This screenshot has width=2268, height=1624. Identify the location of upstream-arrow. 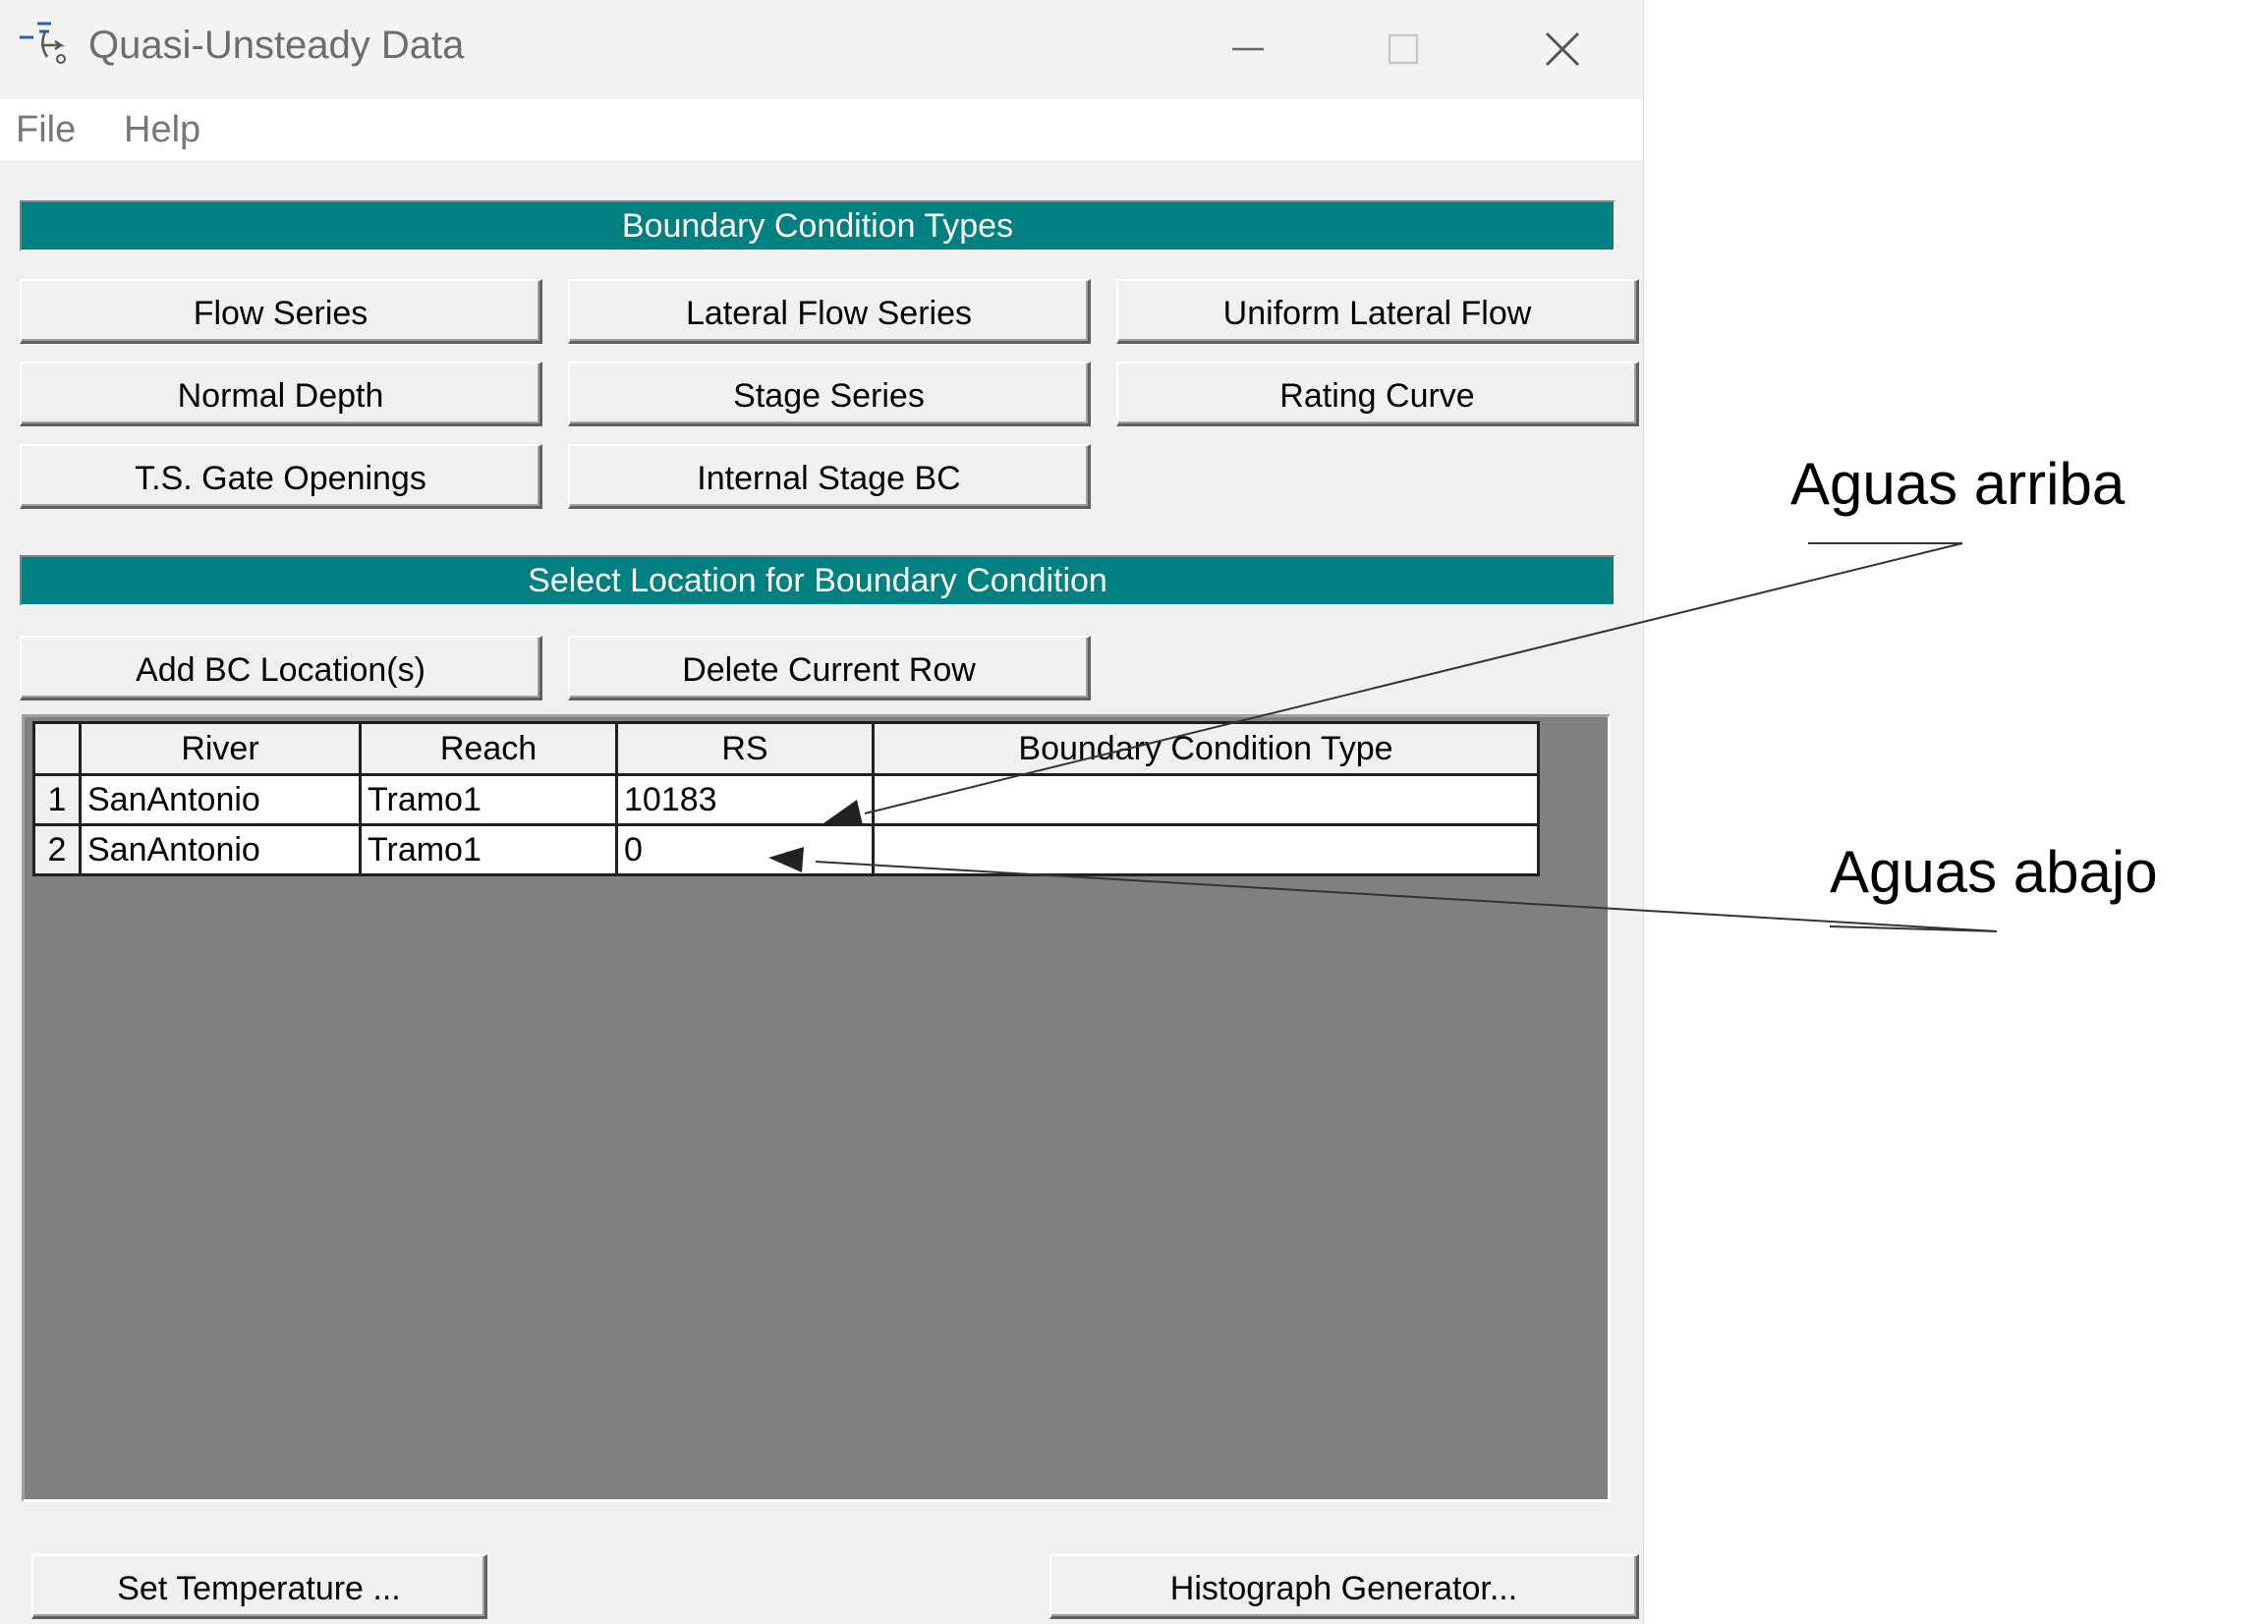
(1393, 683).